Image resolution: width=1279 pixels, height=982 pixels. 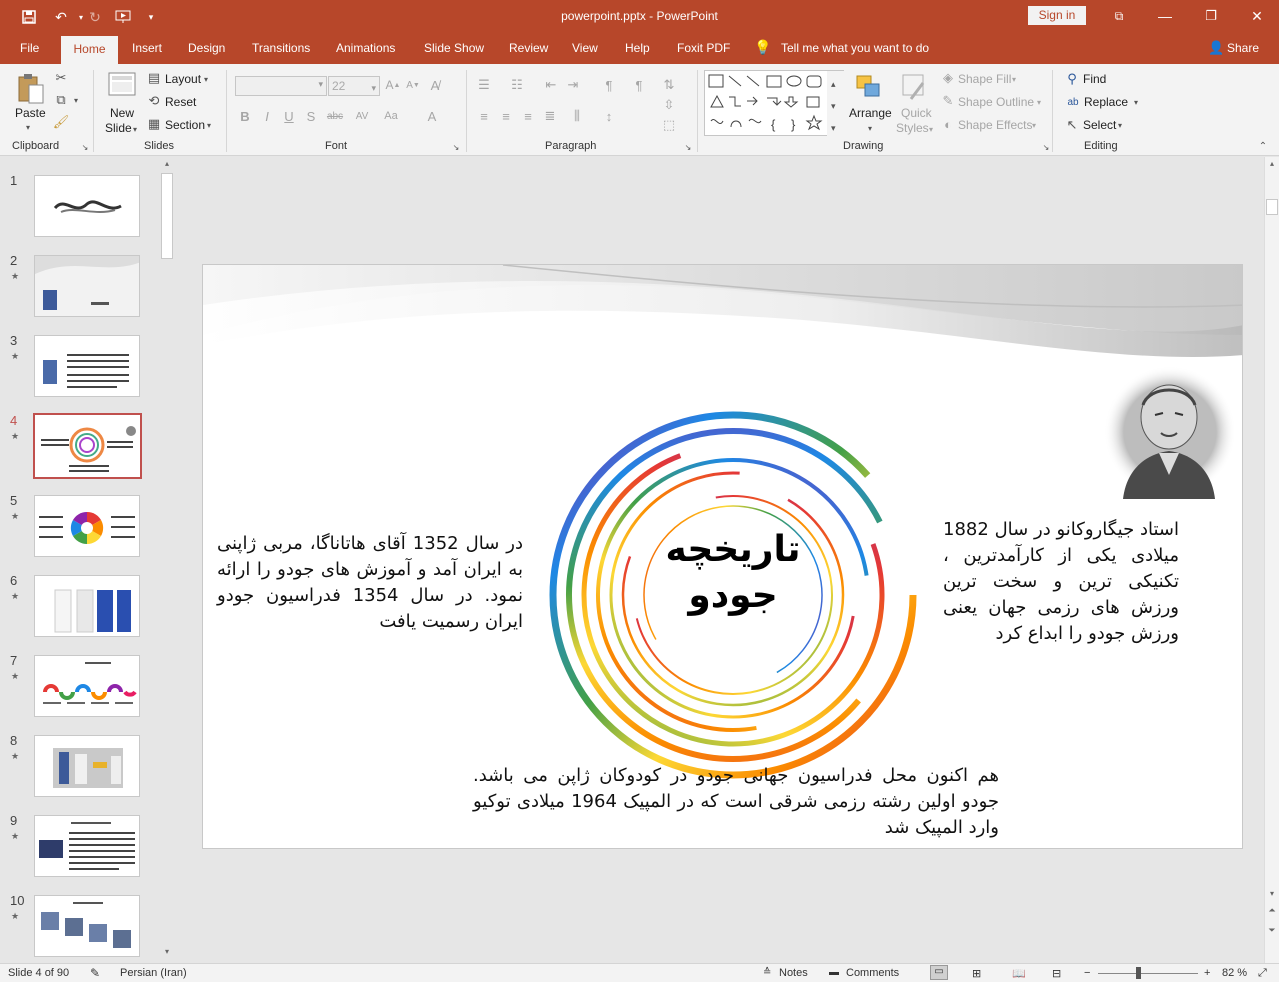 What do you see at coordinates (550, 116) in the screenshot?
I see `justify-icon: ≣` at bounding box center [550, 116].